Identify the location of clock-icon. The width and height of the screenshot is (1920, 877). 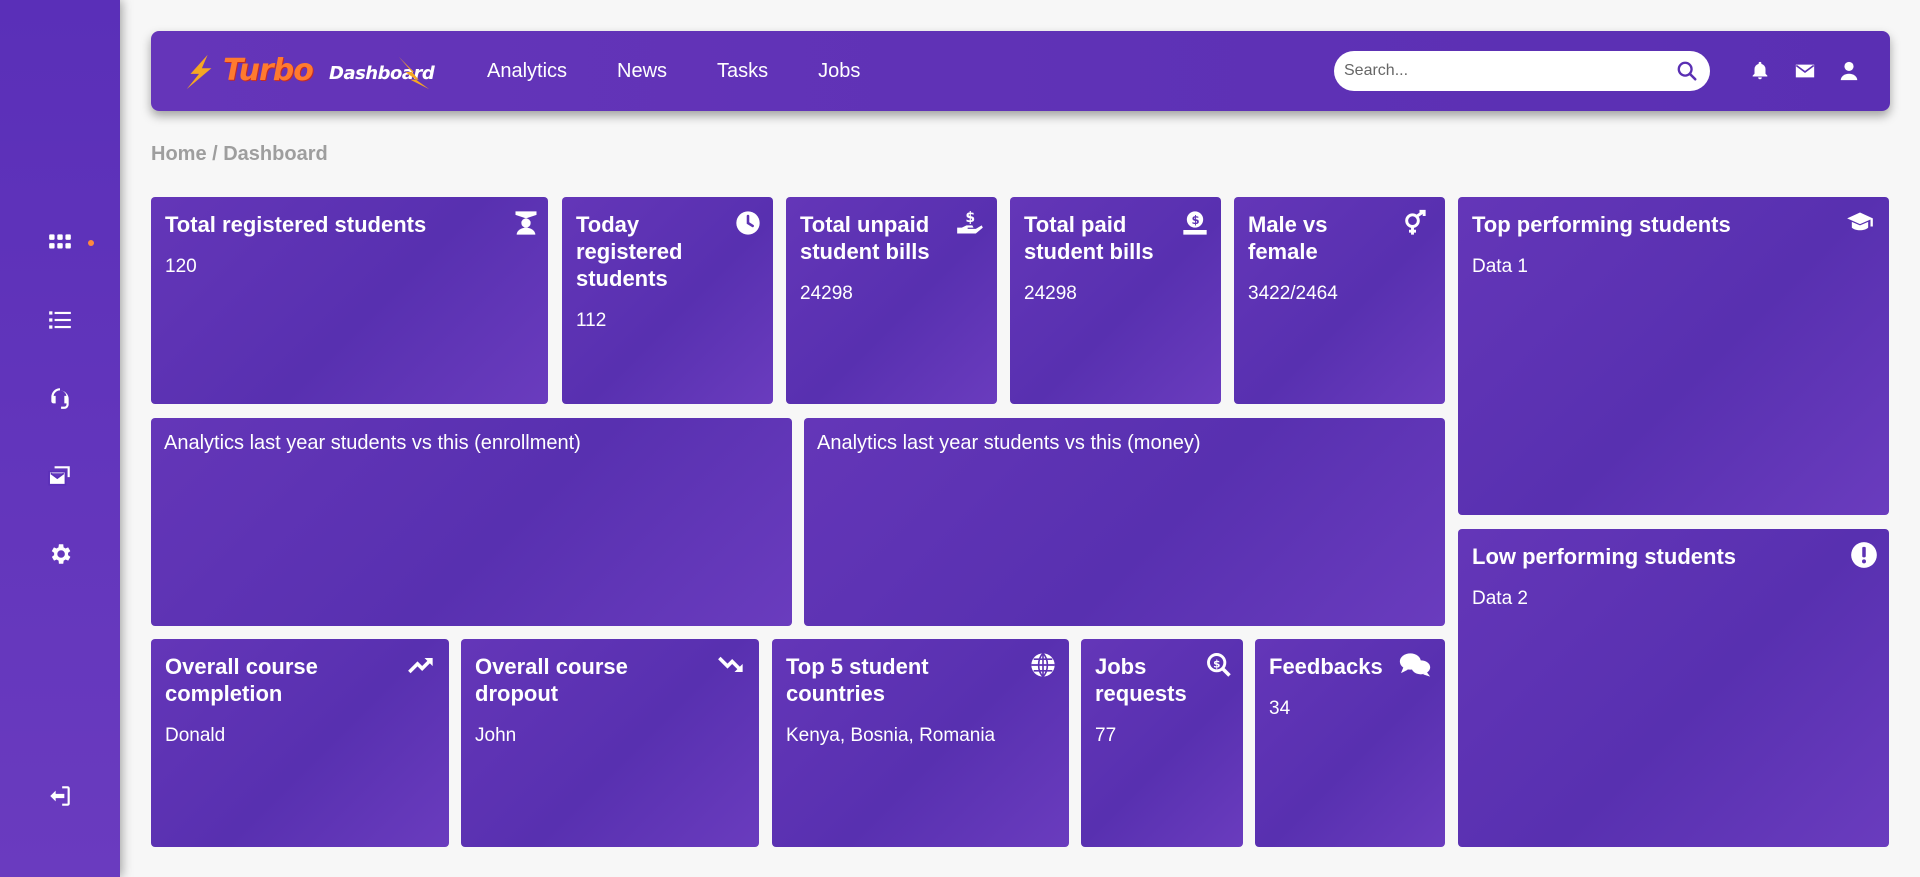
(748, 223).